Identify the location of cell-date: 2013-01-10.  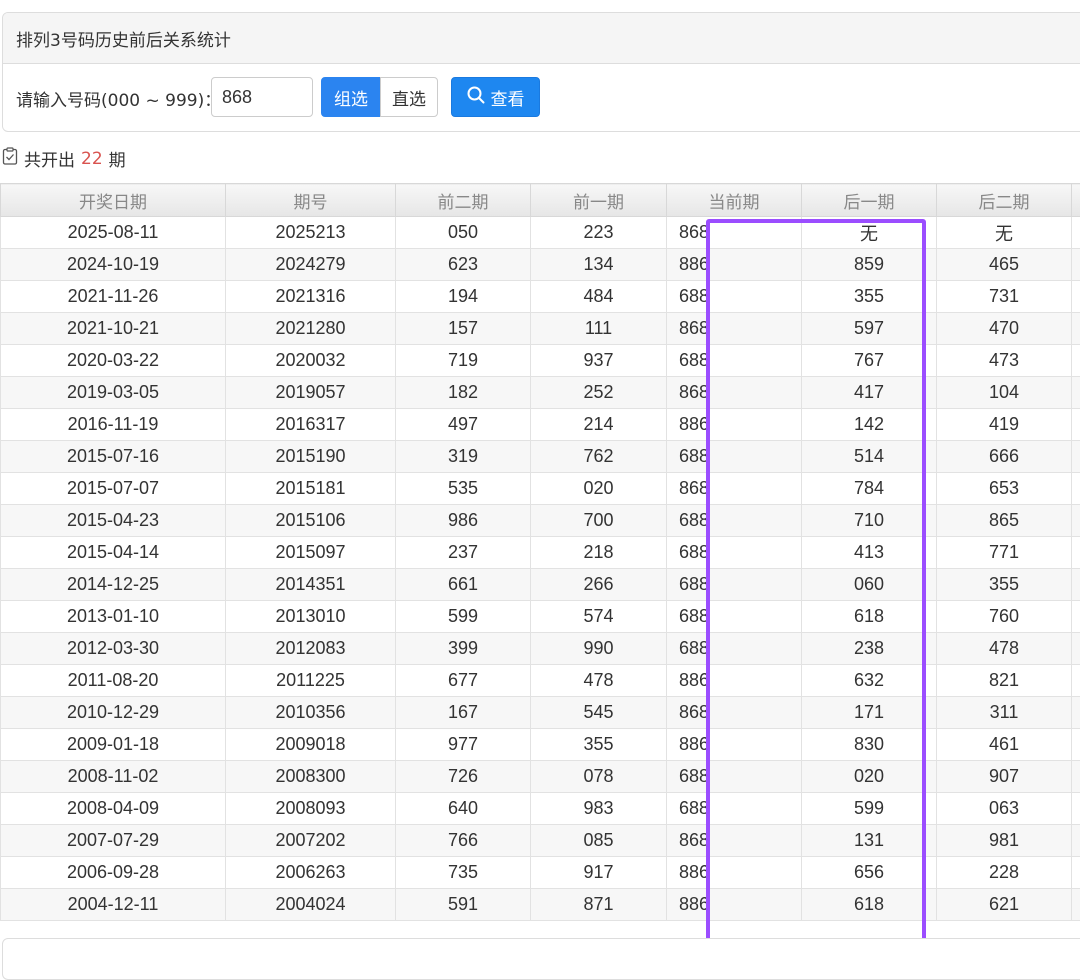
(113, 617).